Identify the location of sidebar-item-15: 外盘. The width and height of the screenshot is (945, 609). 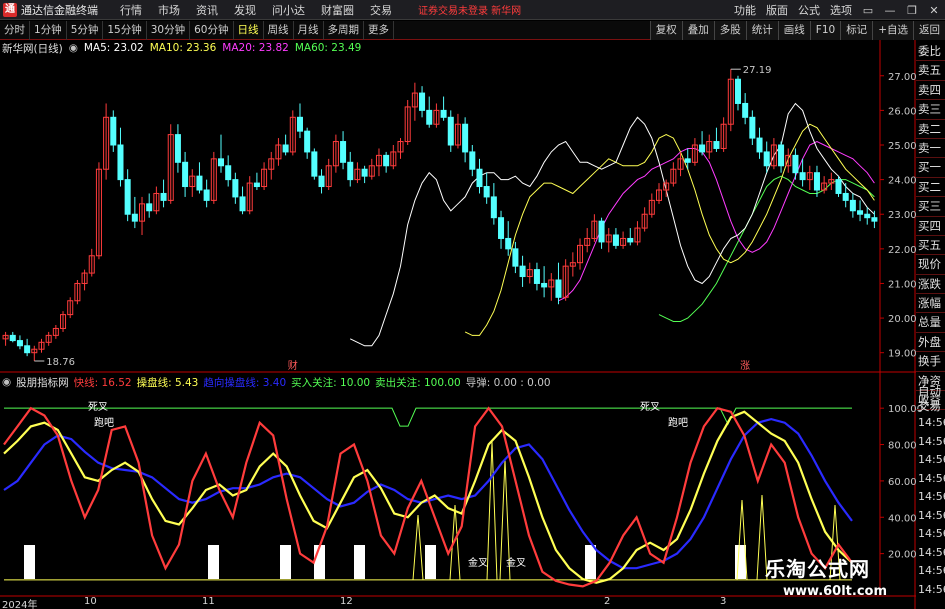
(930, 343).